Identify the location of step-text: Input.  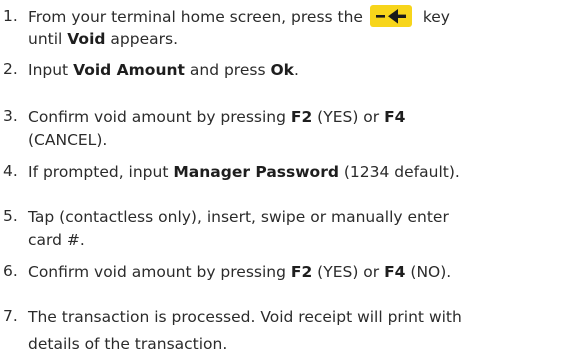
(51, 70).